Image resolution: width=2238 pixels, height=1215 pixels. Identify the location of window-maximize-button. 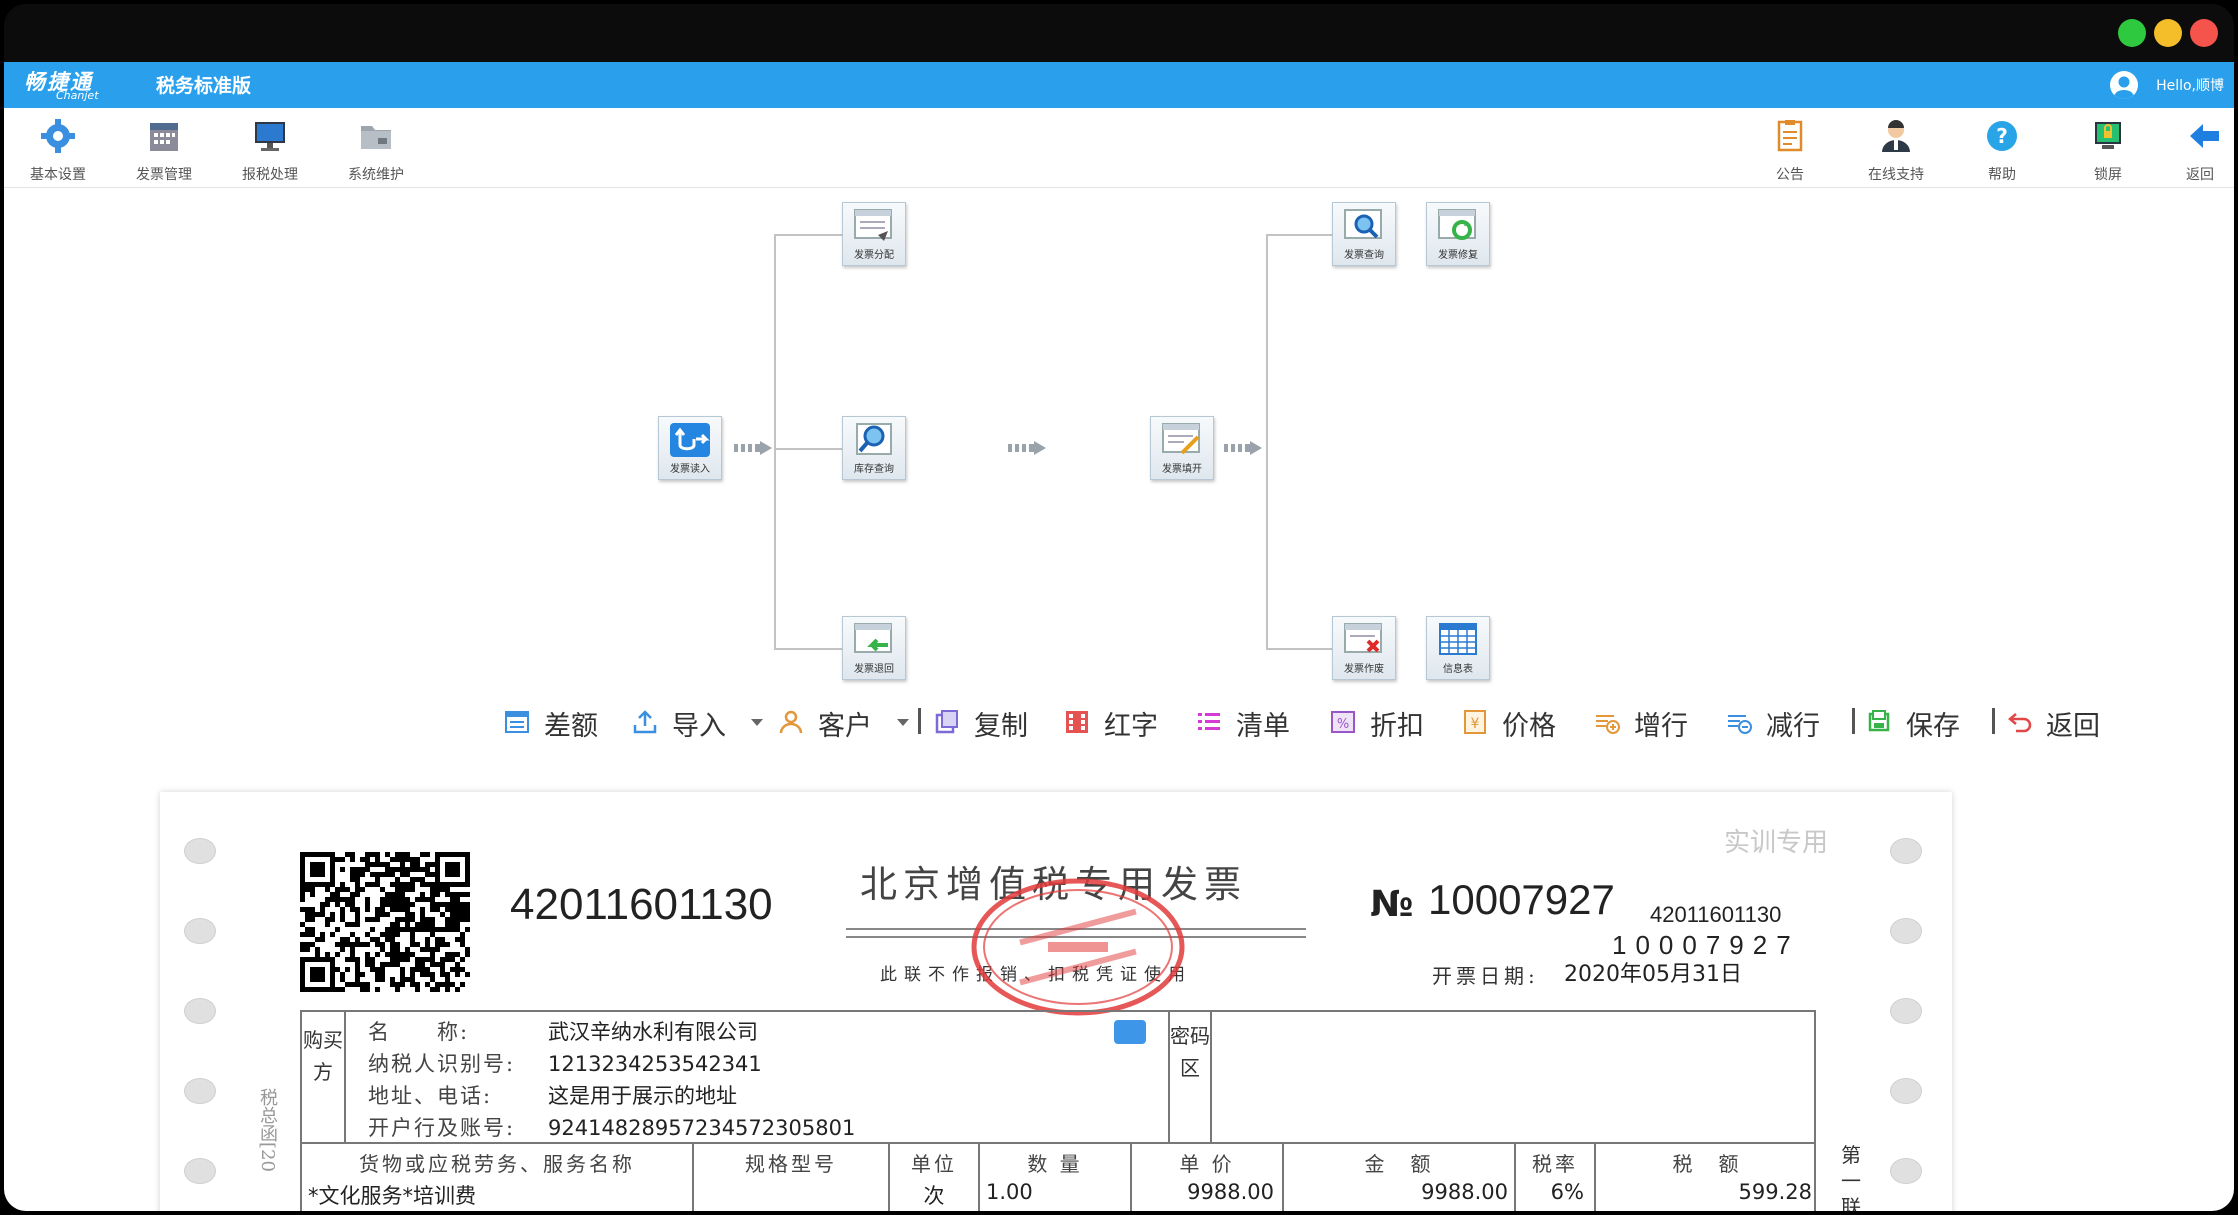
(2132, 33).